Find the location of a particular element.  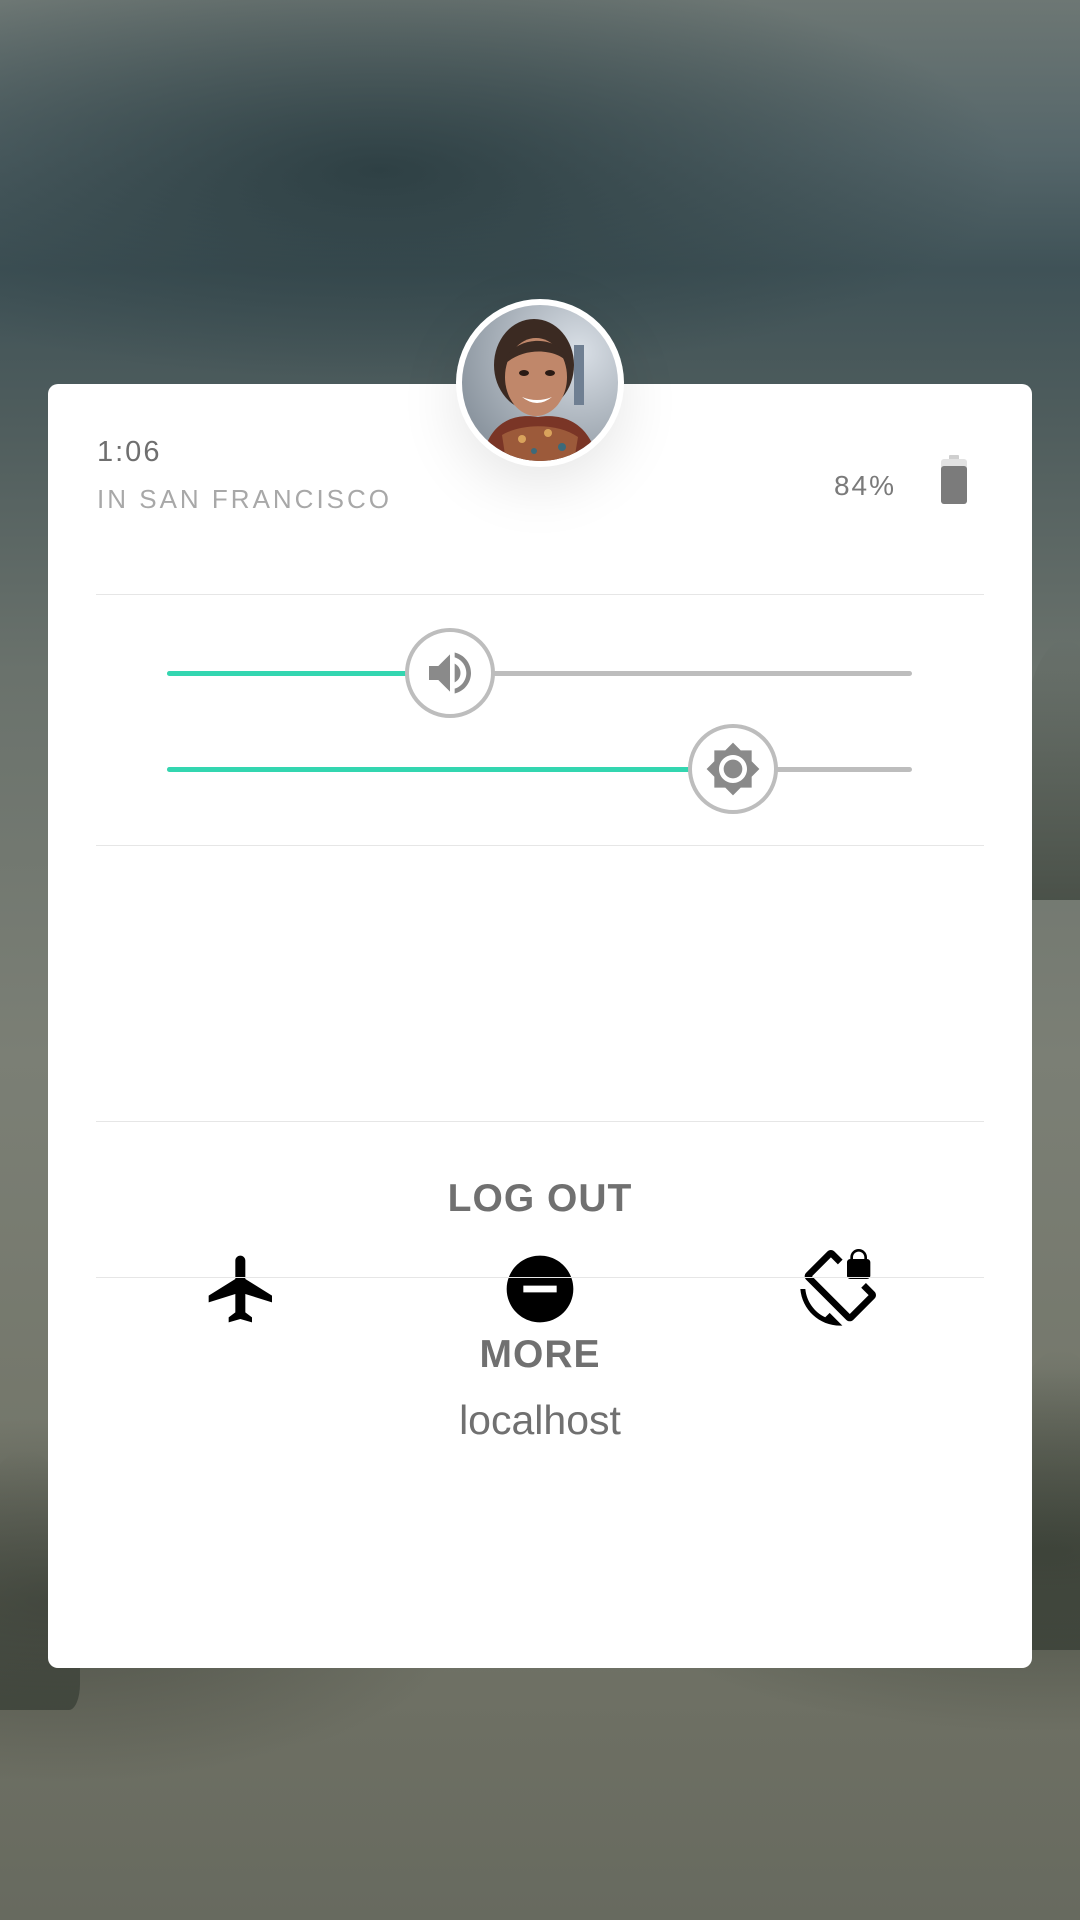

volume-icon is located at coordinates (450, 673).